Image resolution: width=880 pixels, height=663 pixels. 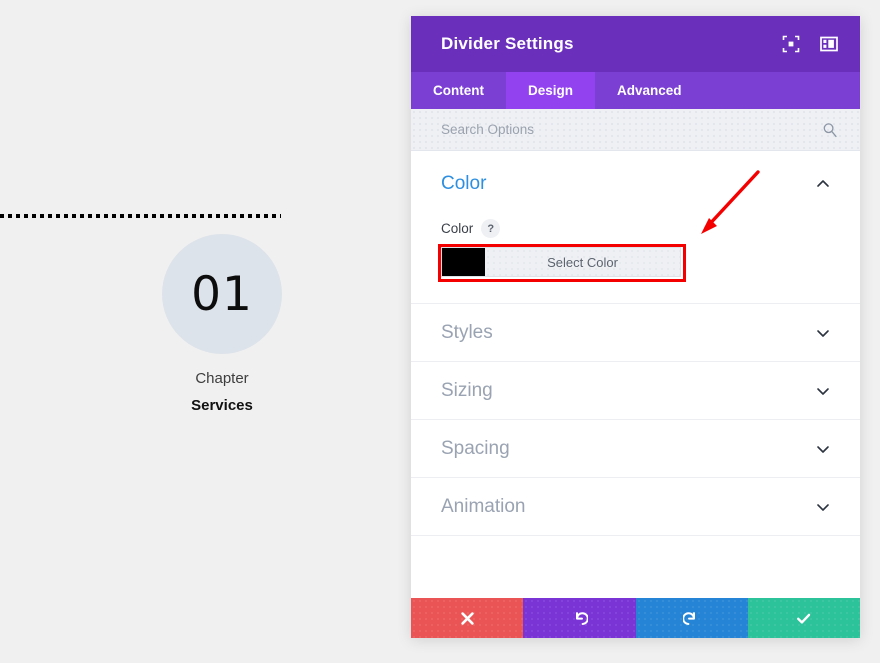 I want to click on divider-module-preview, so click(x=140, y=216).